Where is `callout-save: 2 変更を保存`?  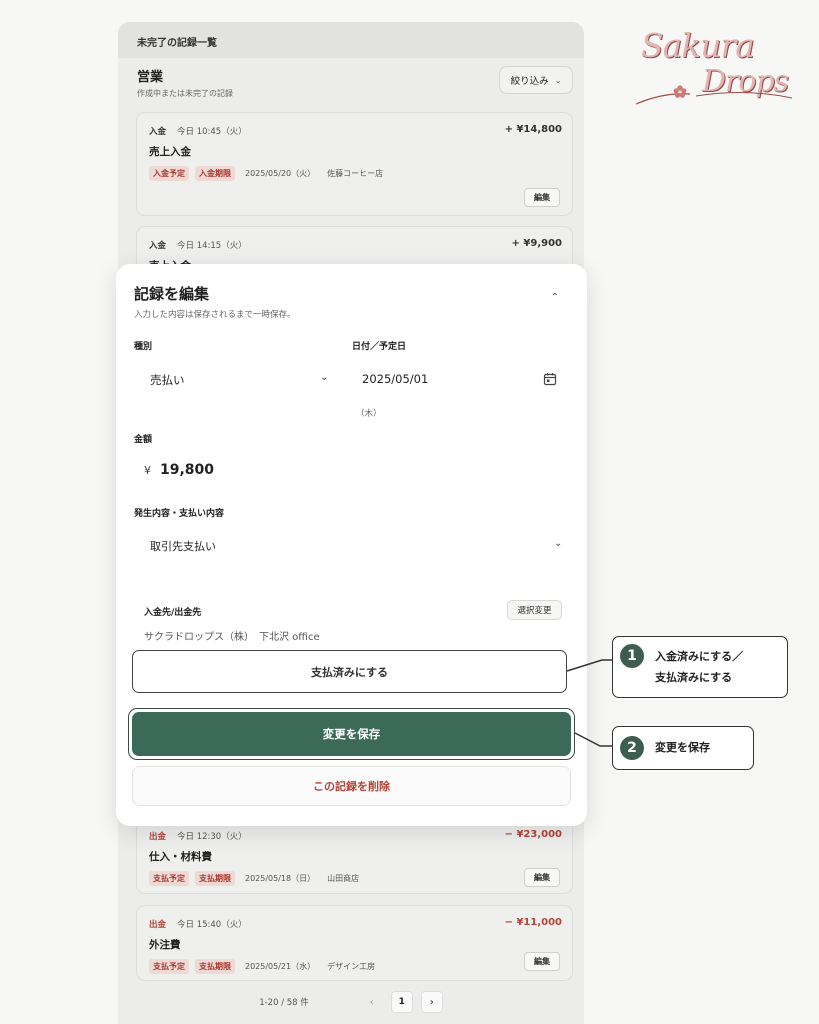
callout-save: 2 変更を保存 is located at coordinates (683, 748).